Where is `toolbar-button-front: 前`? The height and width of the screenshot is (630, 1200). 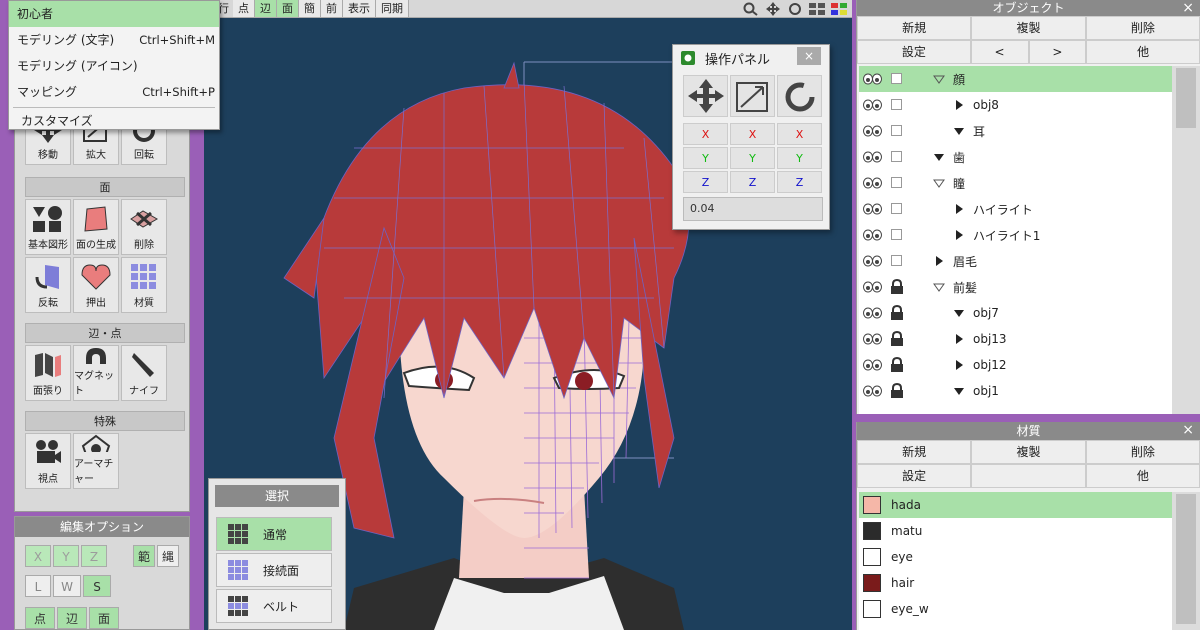 toolbar-button-front: 前 is located at coordinates (332, 8).